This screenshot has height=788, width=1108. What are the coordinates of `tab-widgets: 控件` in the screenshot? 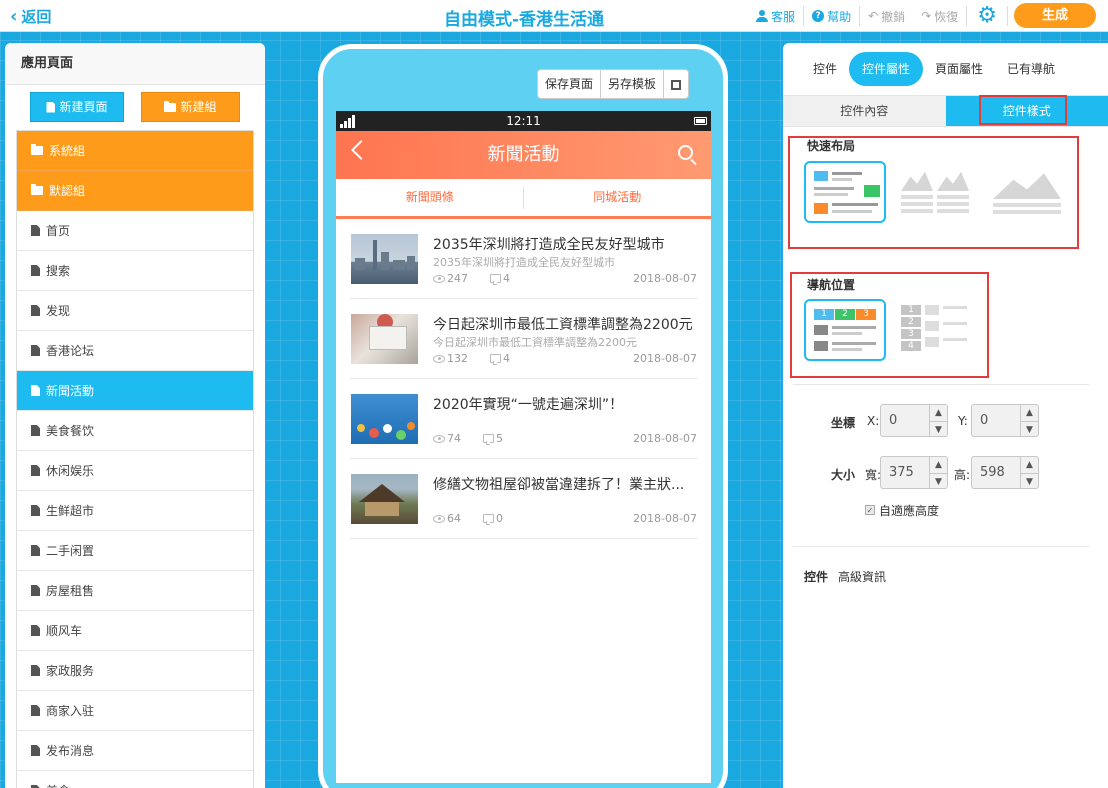 It's located at (824, 69).